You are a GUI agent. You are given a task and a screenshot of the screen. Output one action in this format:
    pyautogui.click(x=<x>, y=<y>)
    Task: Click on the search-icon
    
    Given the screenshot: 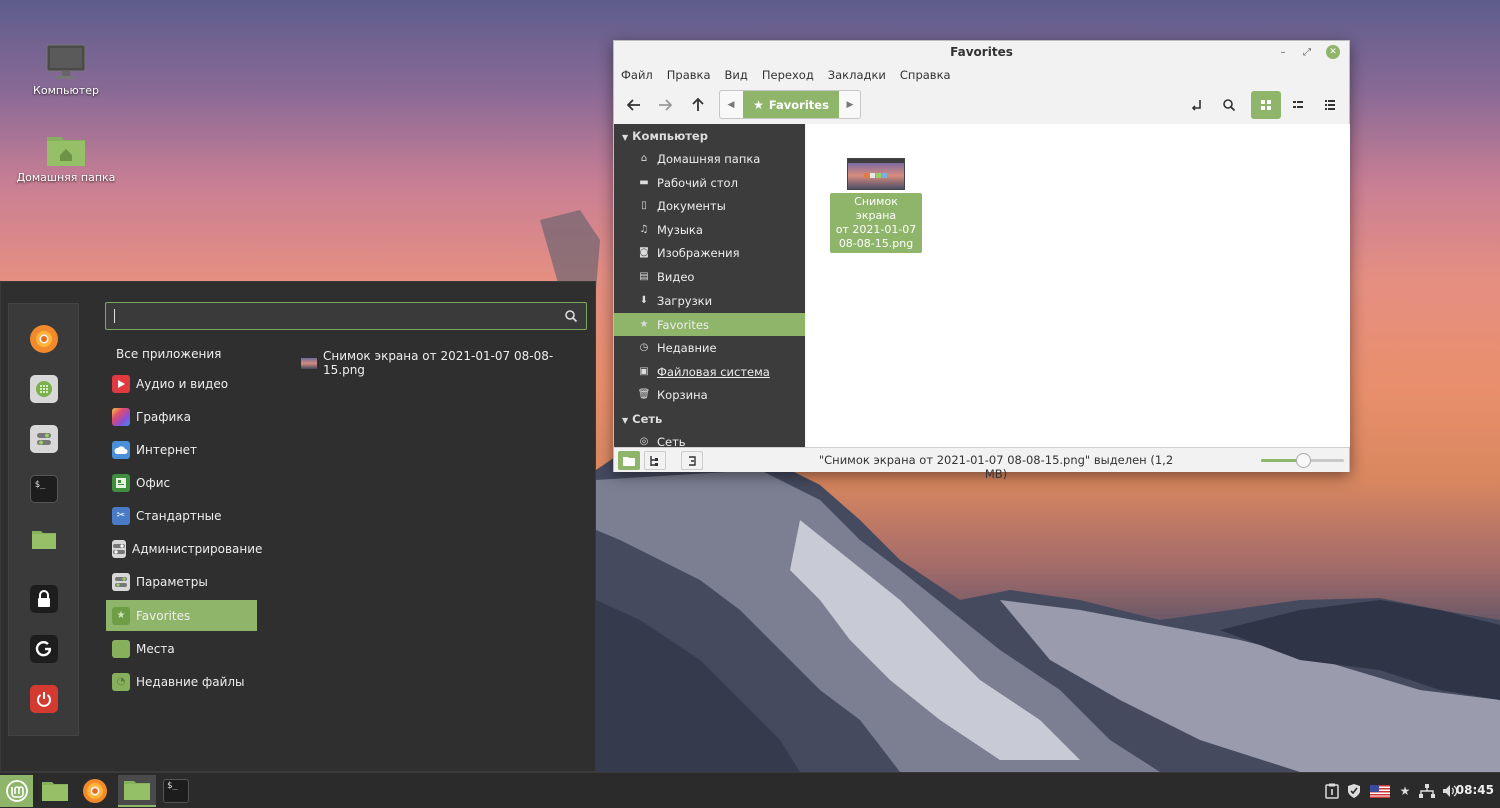 What is the action you would take?
    pyautogui.click(x=571, y=317)
    